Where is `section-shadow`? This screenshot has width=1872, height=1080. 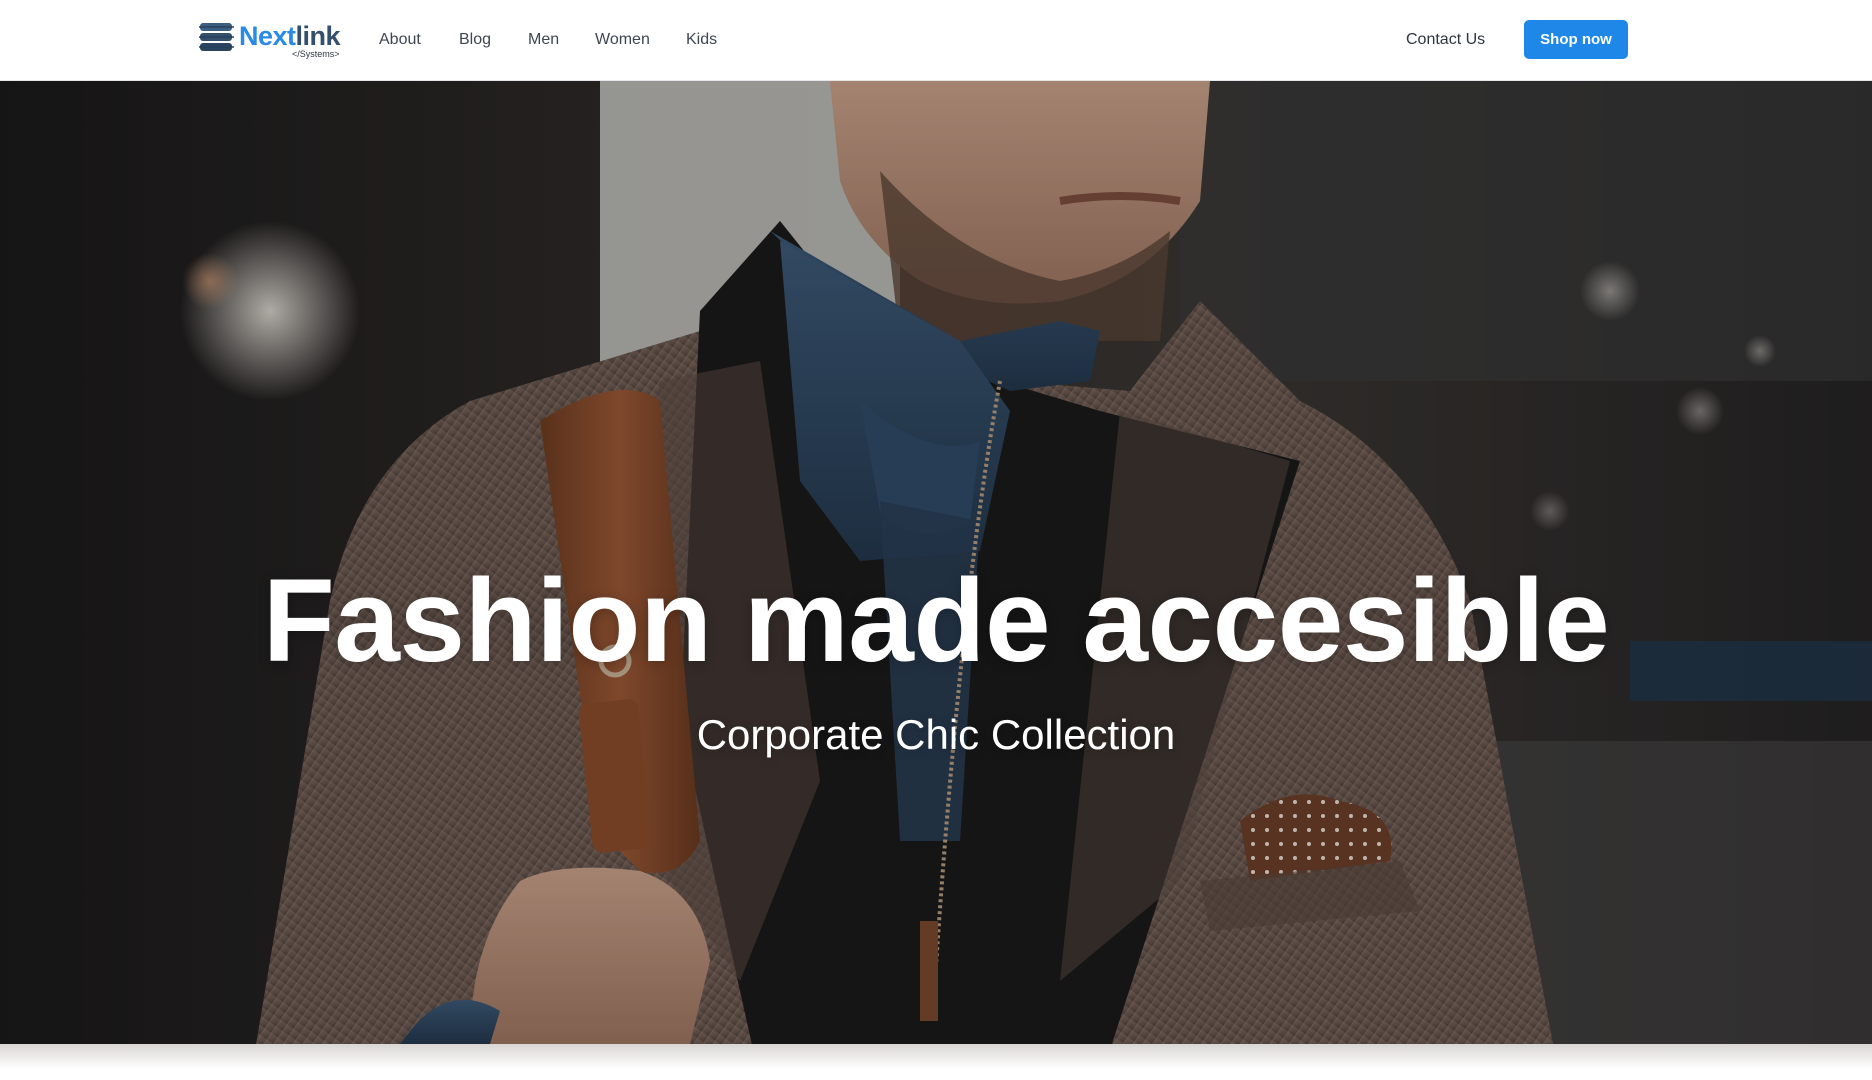
section-shadow is located at coordinates (936, 1062).